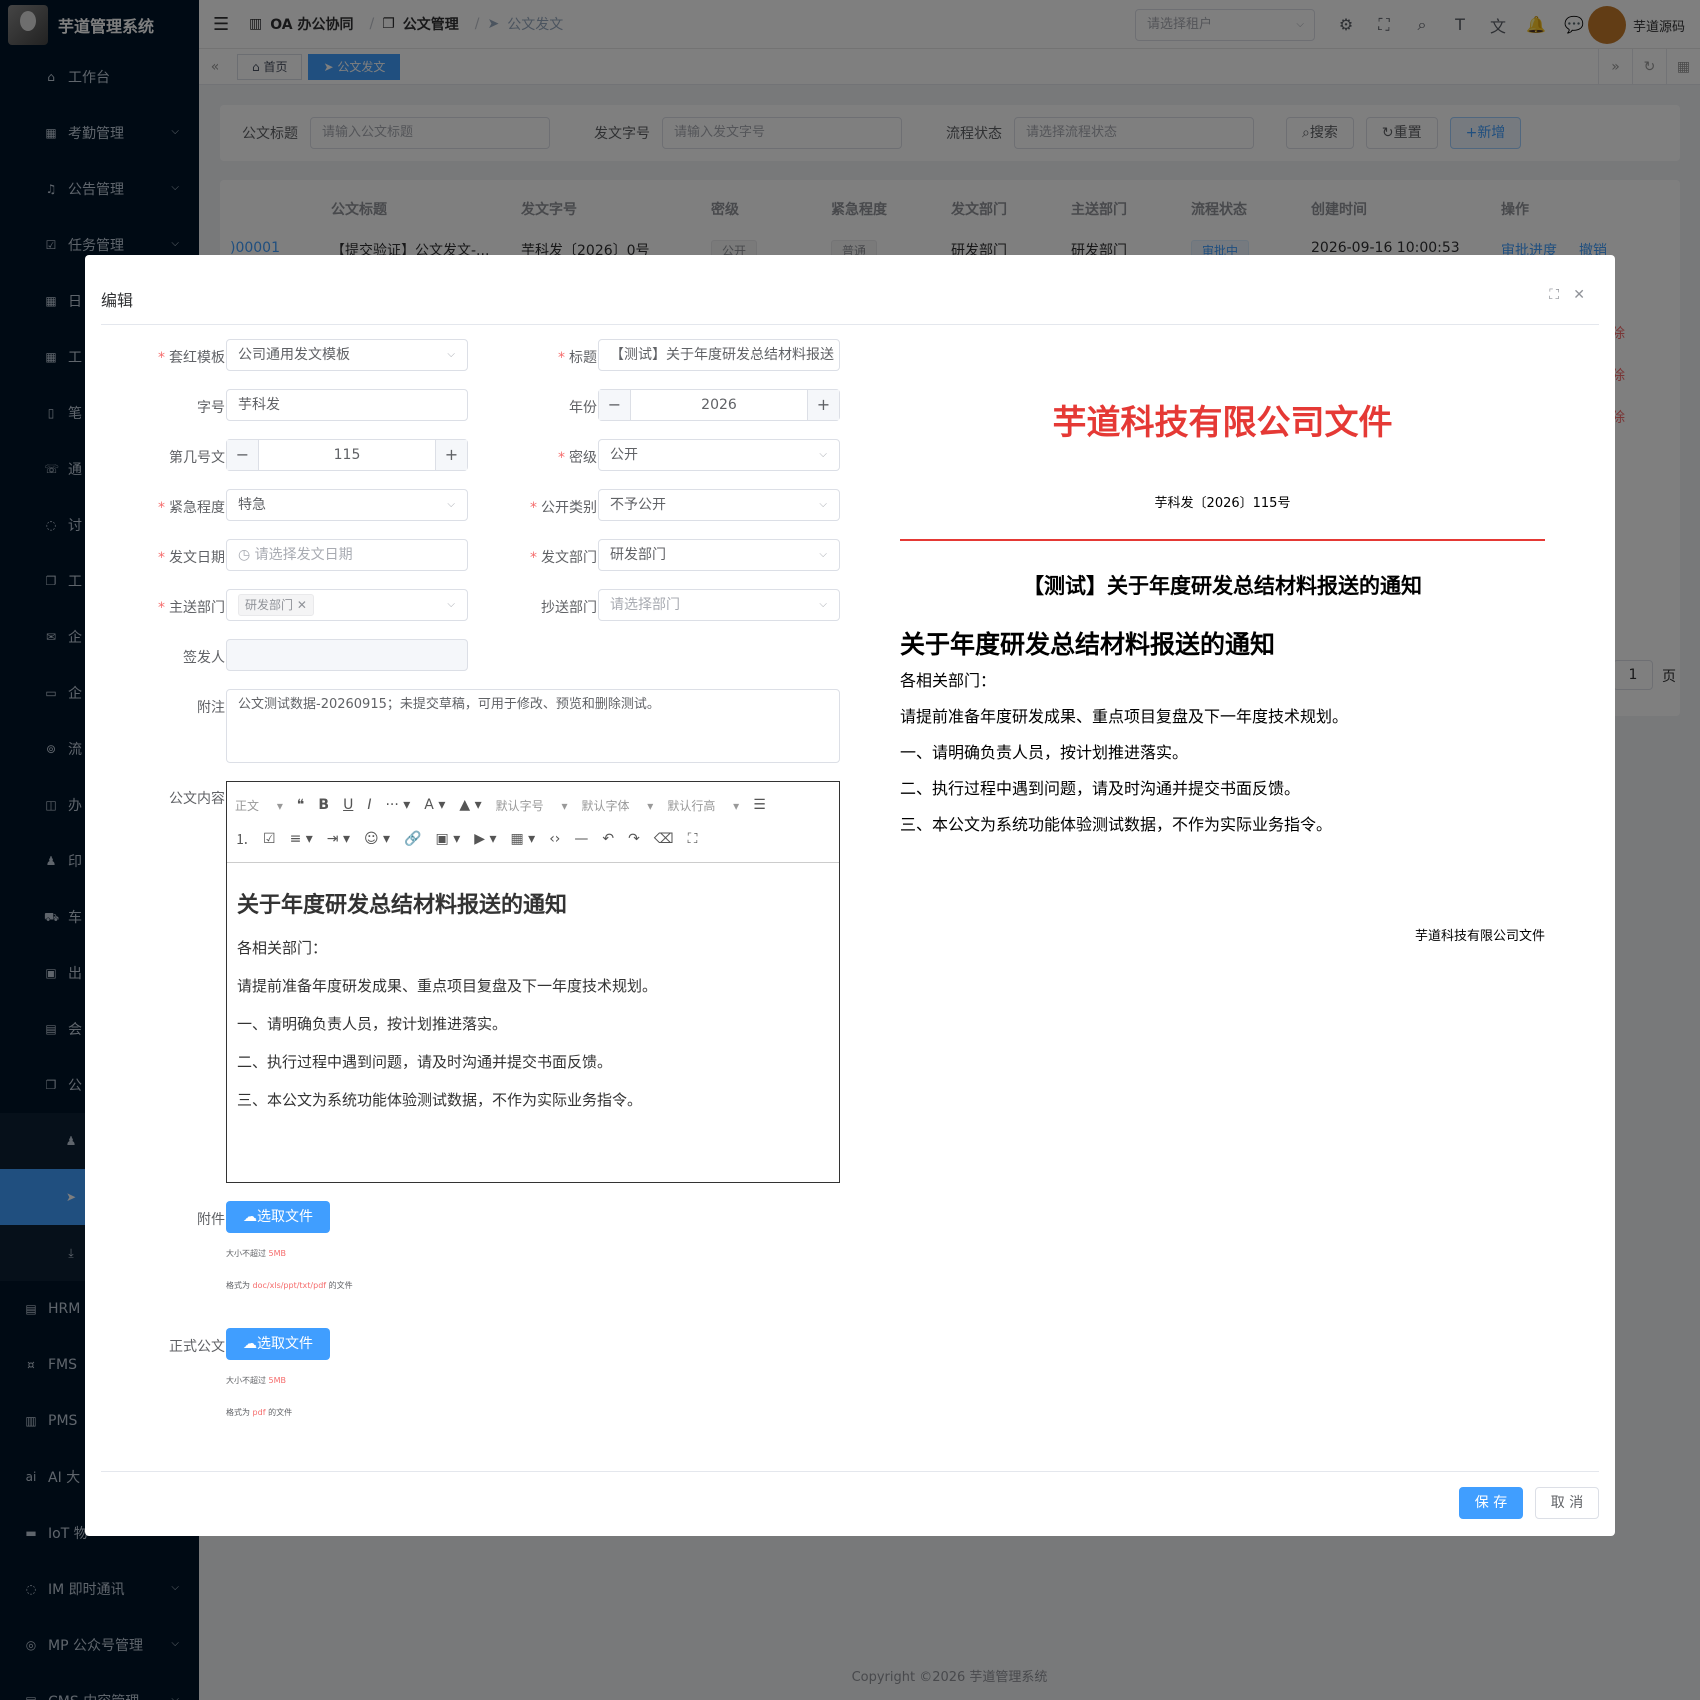 Image resolution: width=1700 pixels, height=1700 pixels. Describe the element at coordinates (372, 1024) in the screenshot. I see `content-line: 一、请明确负责人员，按计划推进落实。` at that location.